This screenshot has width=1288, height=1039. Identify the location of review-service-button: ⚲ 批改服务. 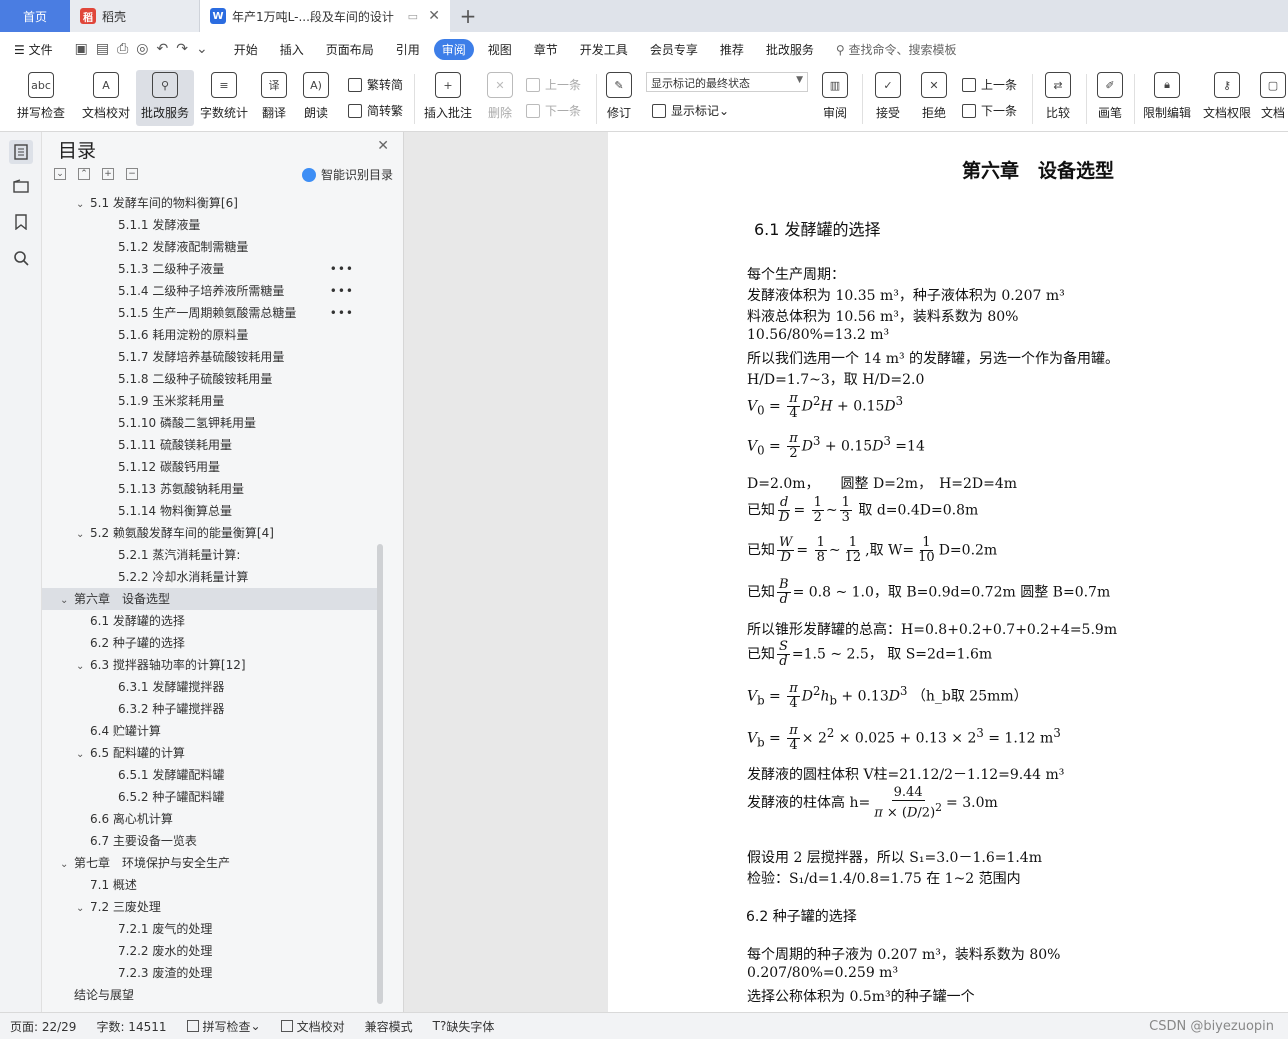
(165, 98).